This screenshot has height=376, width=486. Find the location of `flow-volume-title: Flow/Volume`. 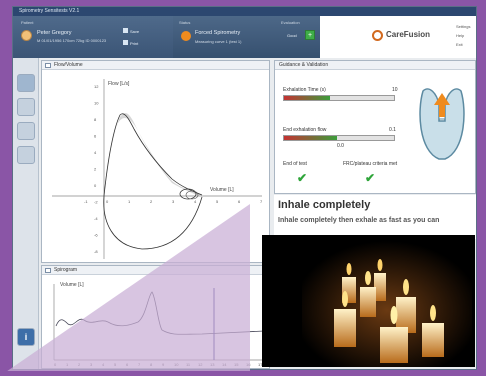

flow-volume-title: Flow/Volume is located at coordinates (68, 65).